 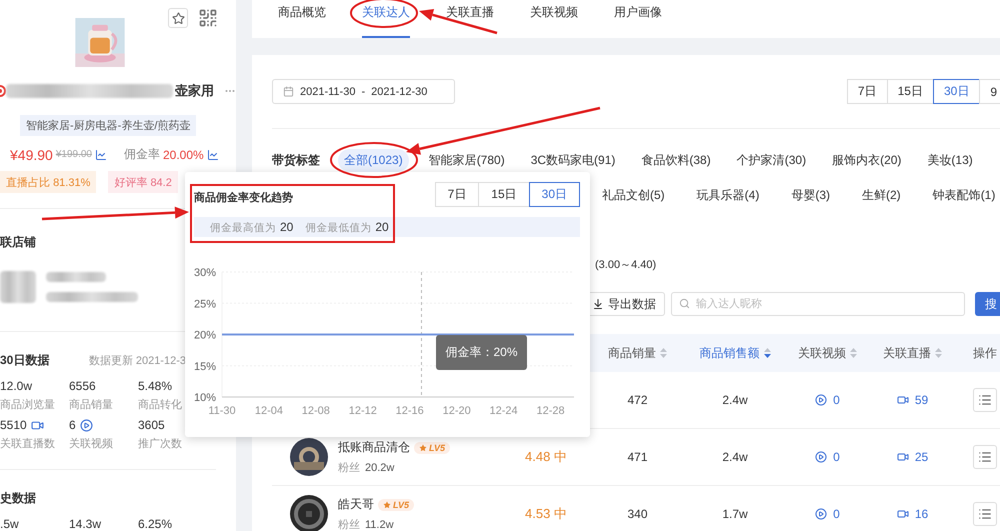 I want to click on table-cell: 472, so click(x=637, y=400).